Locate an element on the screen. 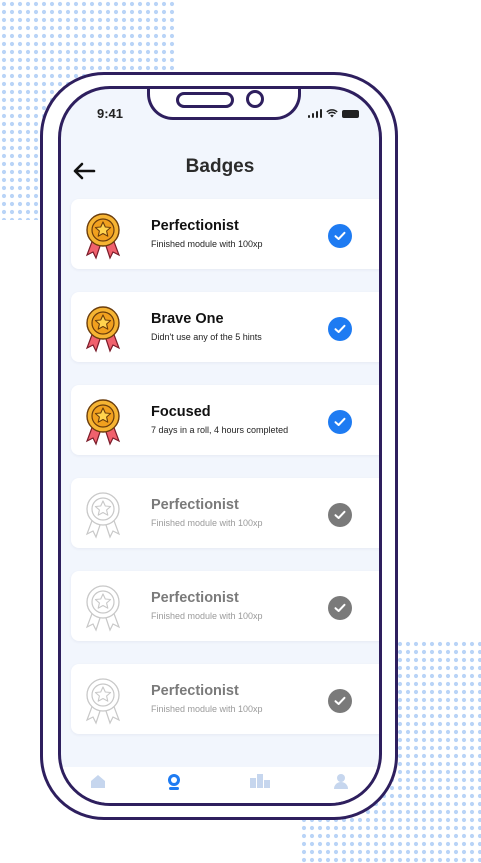 This screenshot has width=481, height=863. leaderboard-icon is located at coordinates (260, 781).